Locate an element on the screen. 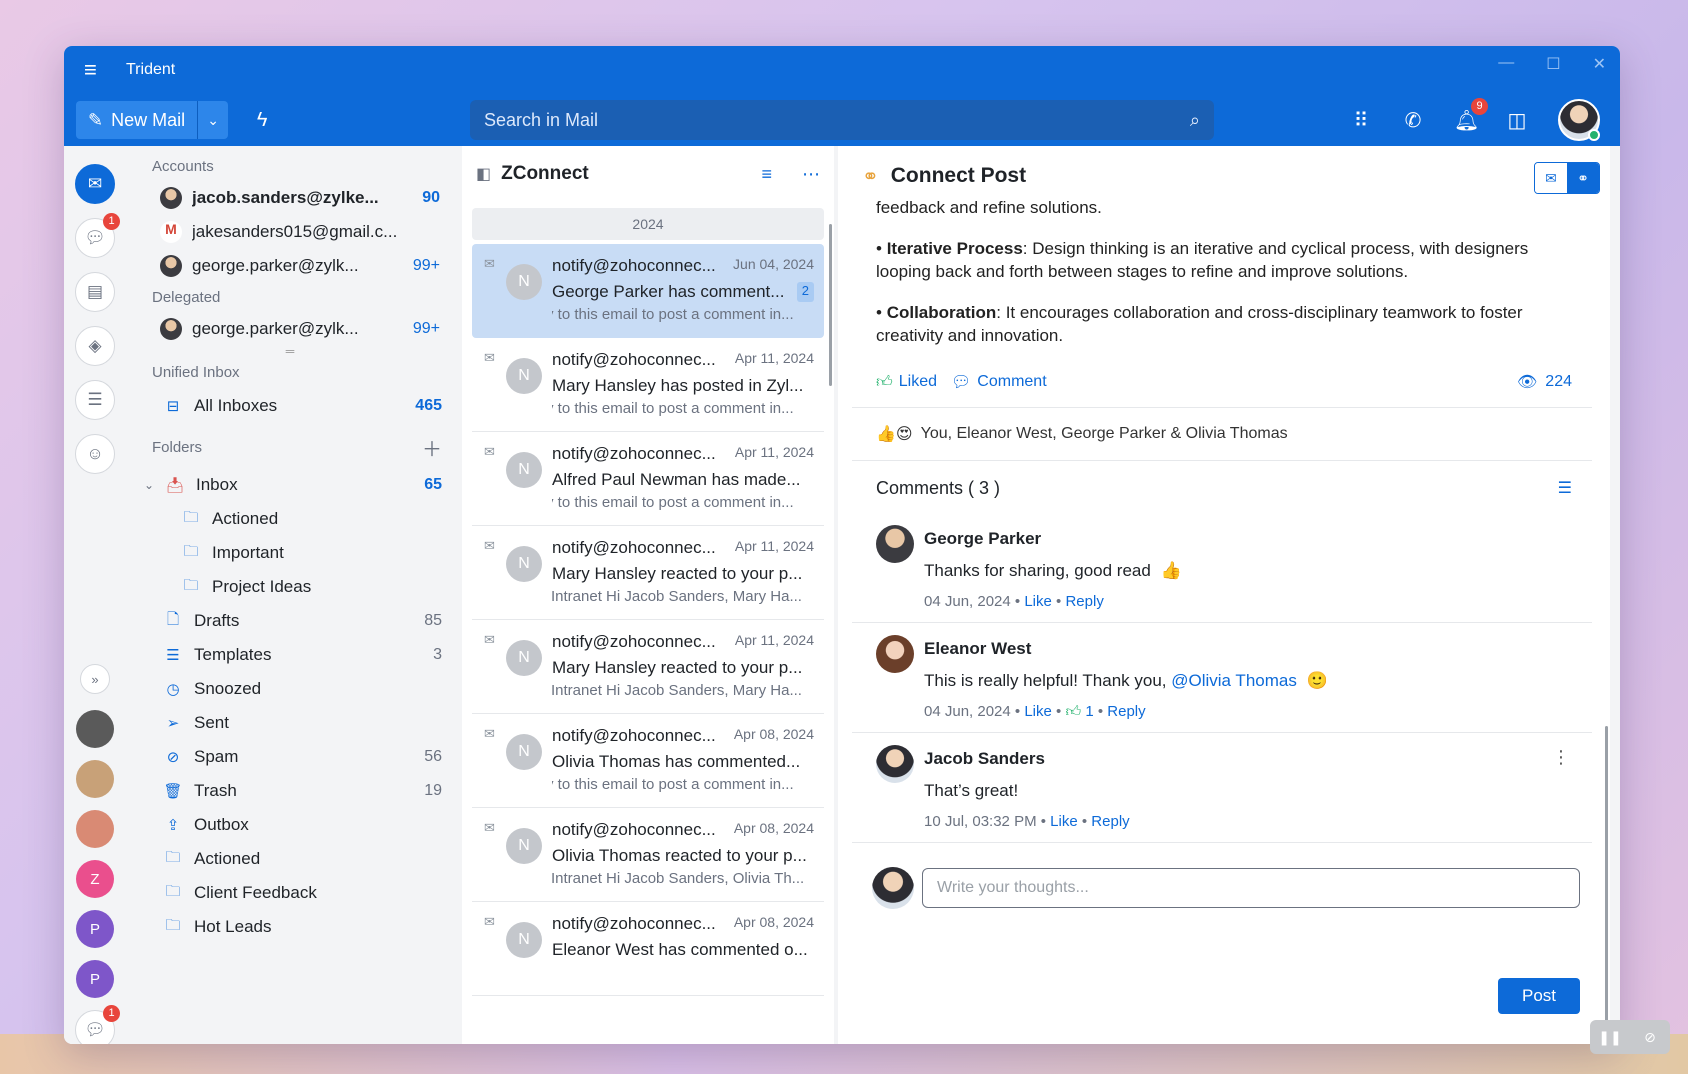 This screenshot has width=1688, height=1074. bell-icon: 🔔︎ 9 is located at coordinates (1471, 115).